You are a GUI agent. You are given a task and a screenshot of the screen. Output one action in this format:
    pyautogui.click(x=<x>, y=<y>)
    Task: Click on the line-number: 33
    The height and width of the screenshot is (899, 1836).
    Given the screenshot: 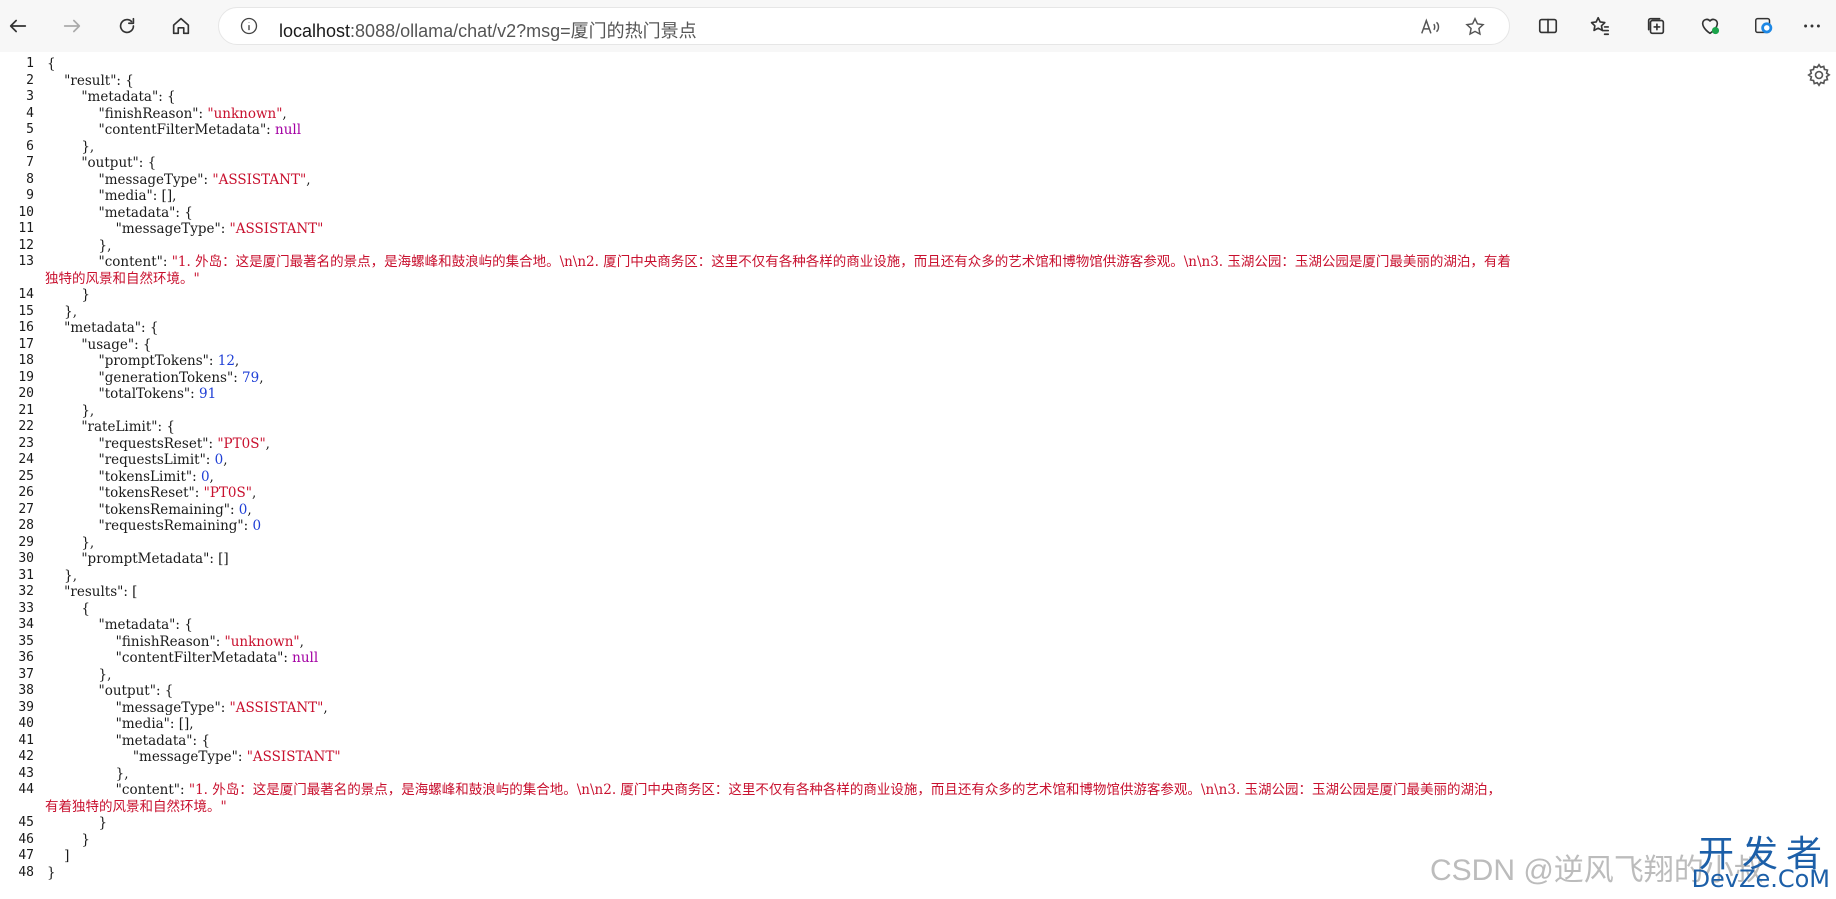 What is the action you would take?
    pyautogui.click(x=26, y=608)
    